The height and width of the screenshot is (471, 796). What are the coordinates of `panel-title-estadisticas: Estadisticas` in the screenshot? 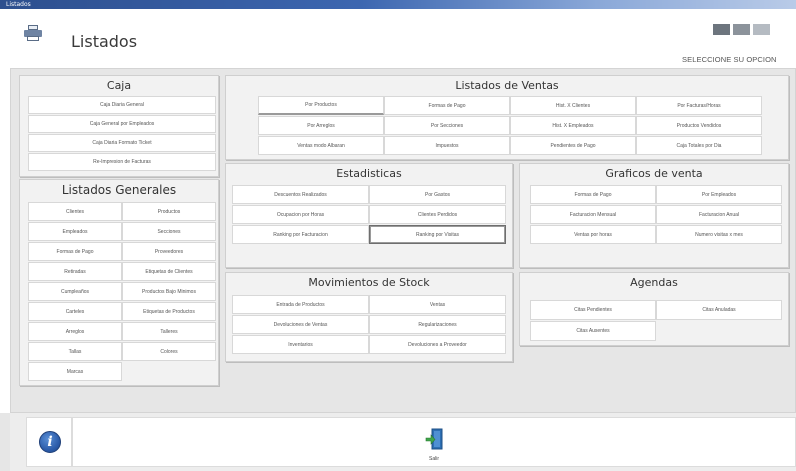 It's located at (369, 173).